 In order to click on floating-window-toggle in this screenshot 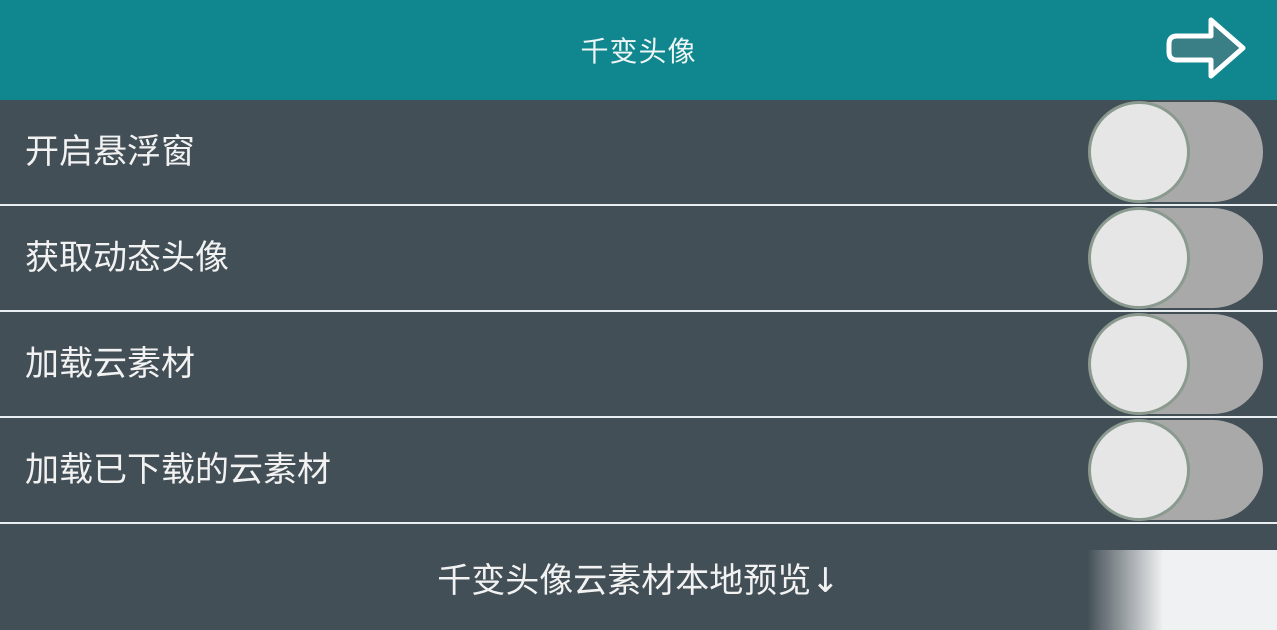, I will do `click(1176, 152)`.